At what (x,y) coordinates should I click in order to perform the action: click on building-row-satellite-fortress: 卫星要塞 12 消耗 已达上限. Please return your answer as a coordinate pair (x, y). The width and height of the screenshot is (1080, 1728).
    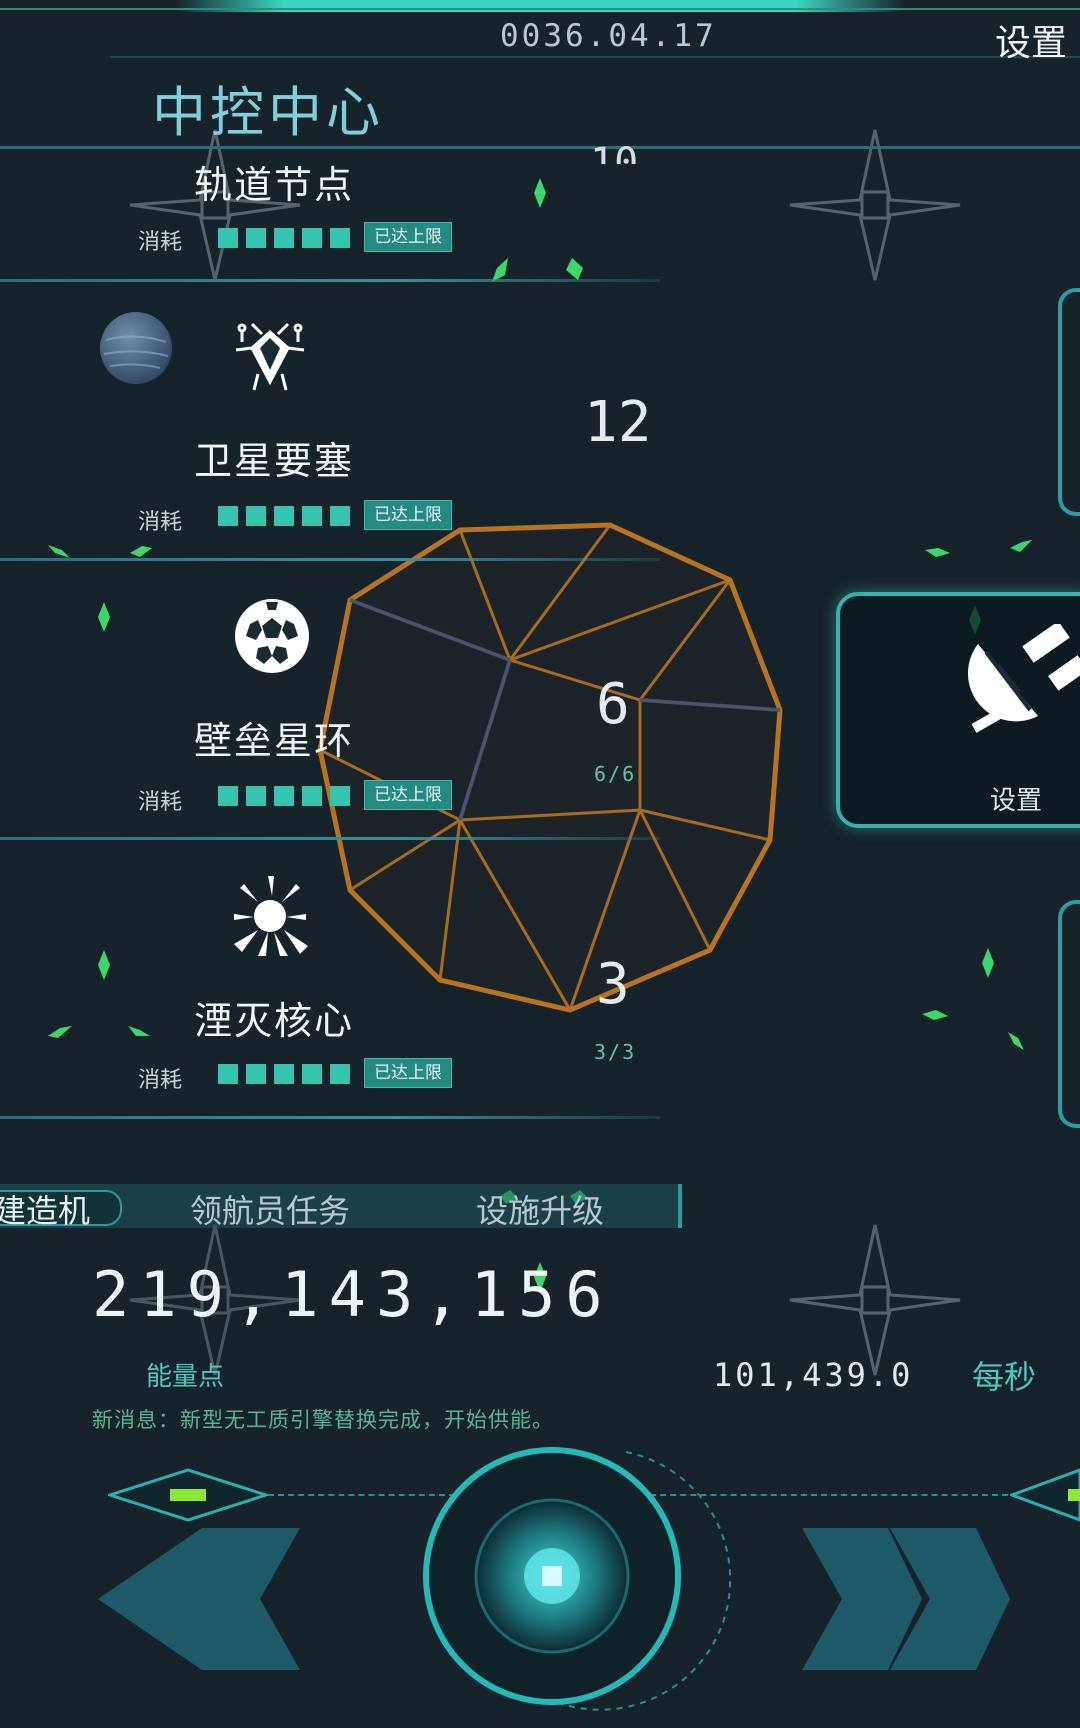
    Looking at the image, I should click on (340, 420).